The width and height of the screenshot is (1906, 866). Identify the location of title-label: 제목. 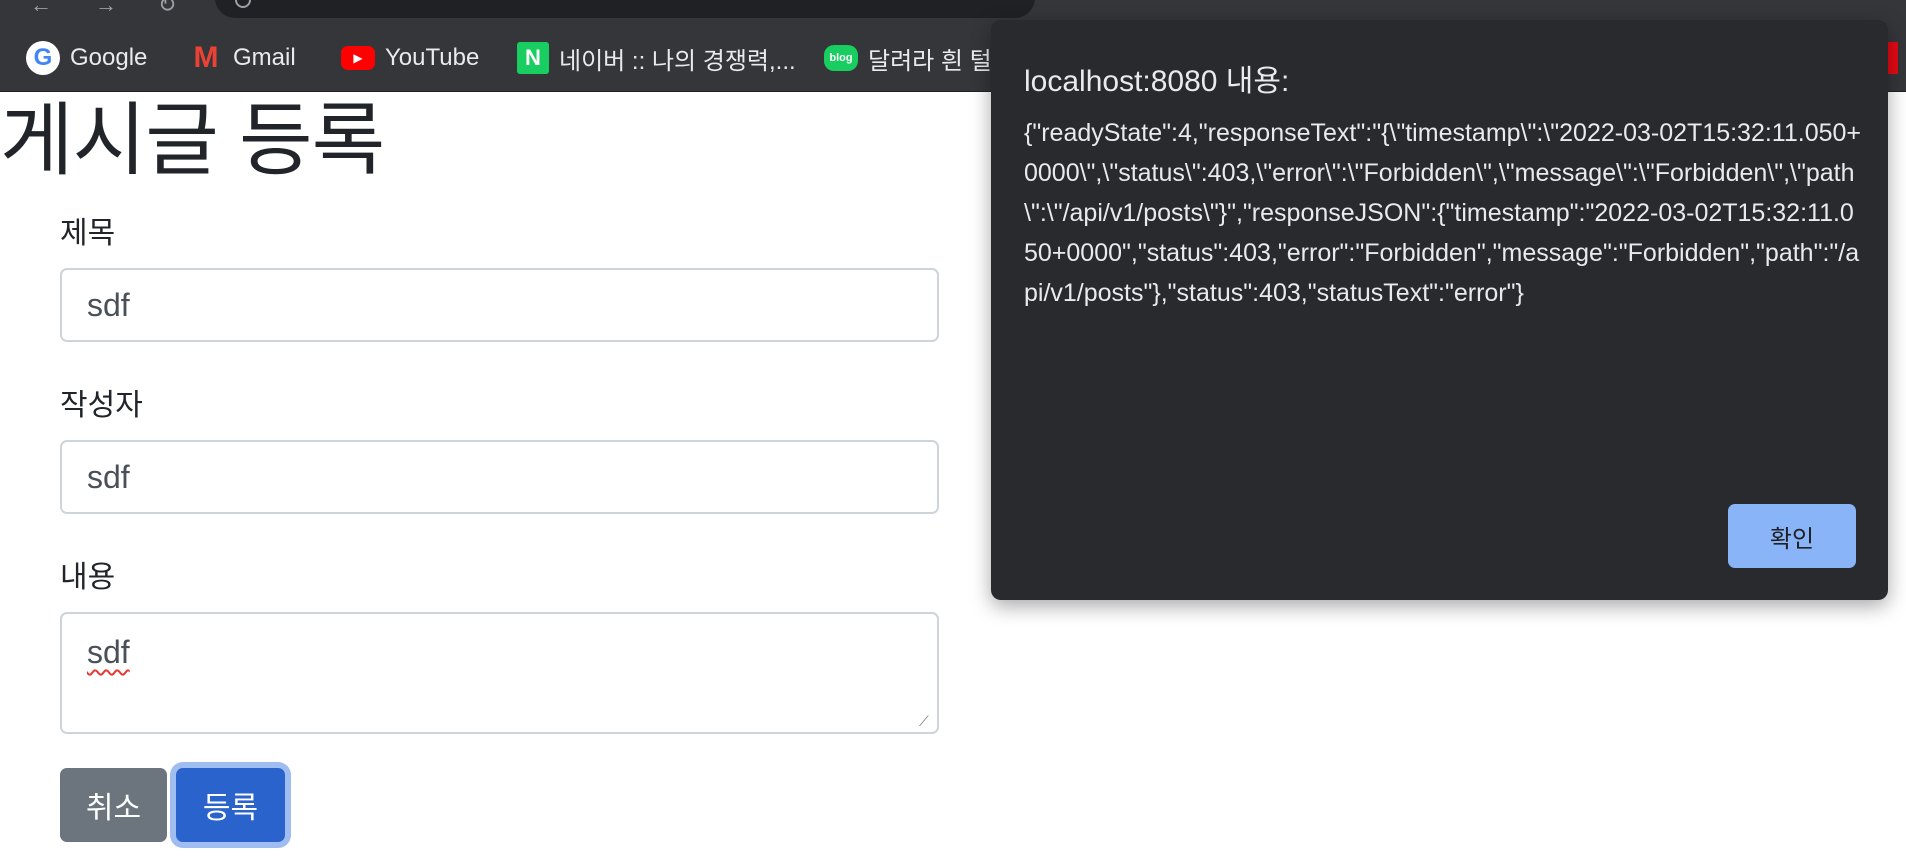
(88, 233).